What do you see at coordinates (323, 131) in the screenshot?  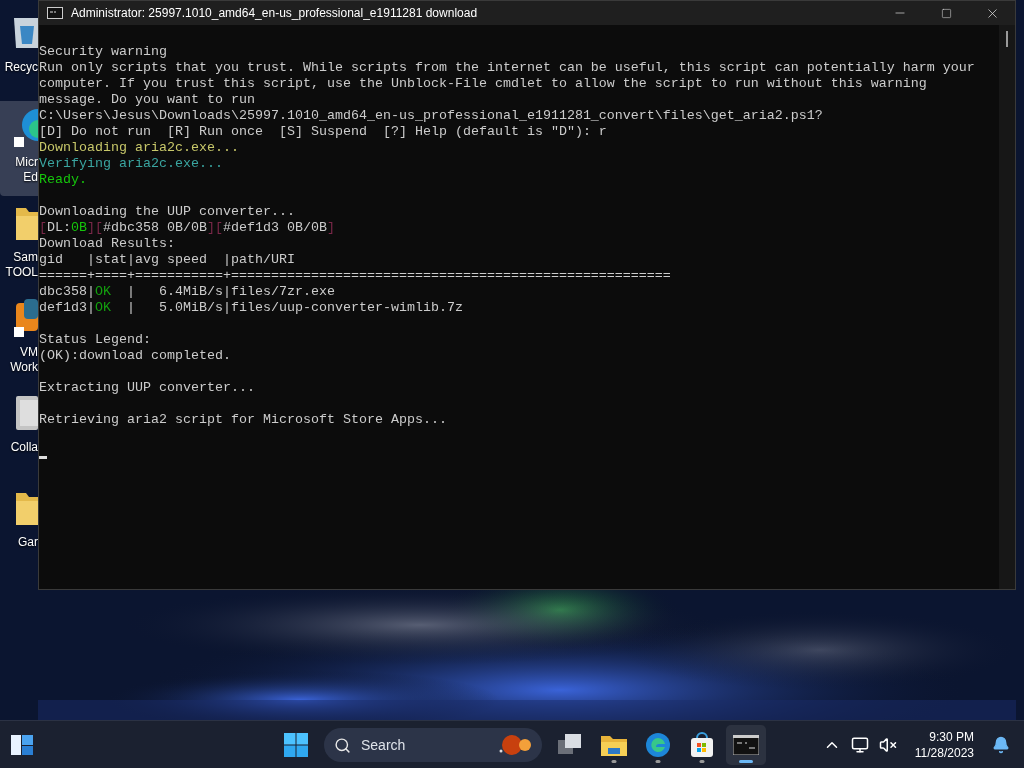 I see `console-text: [D] Do not run [R] Run once [S] Suspend [?] Help (default is "D"): r` at bounding box center [323, 131].